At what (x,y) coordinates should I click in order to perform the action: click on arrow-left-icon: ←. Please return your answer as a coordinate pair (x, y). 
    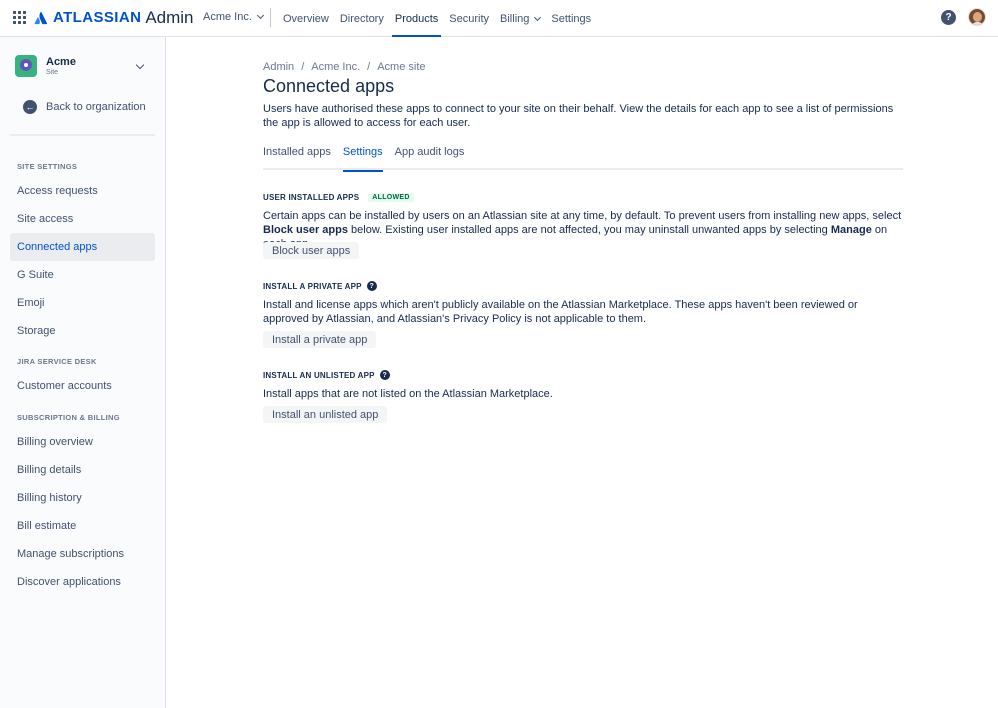
    Looking at the image, I should click on (30, 107).